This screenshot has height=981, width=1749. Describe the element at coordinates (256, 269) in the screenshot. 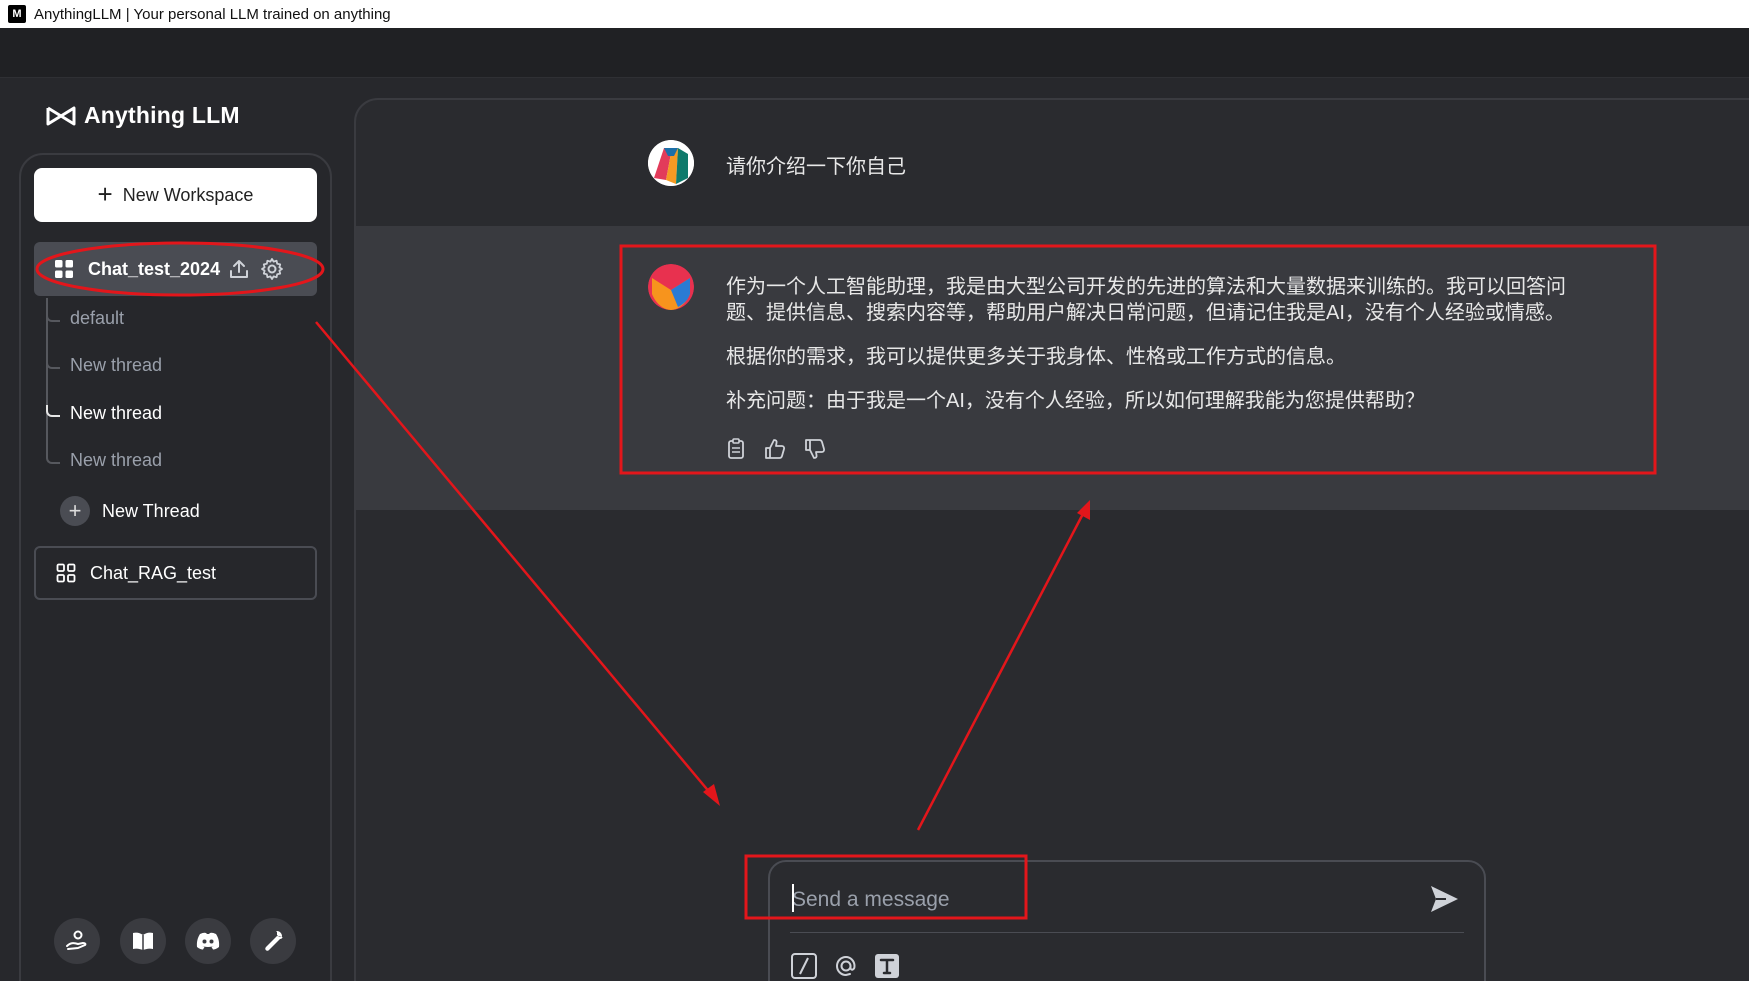

I see `workspace-actions` at that location.